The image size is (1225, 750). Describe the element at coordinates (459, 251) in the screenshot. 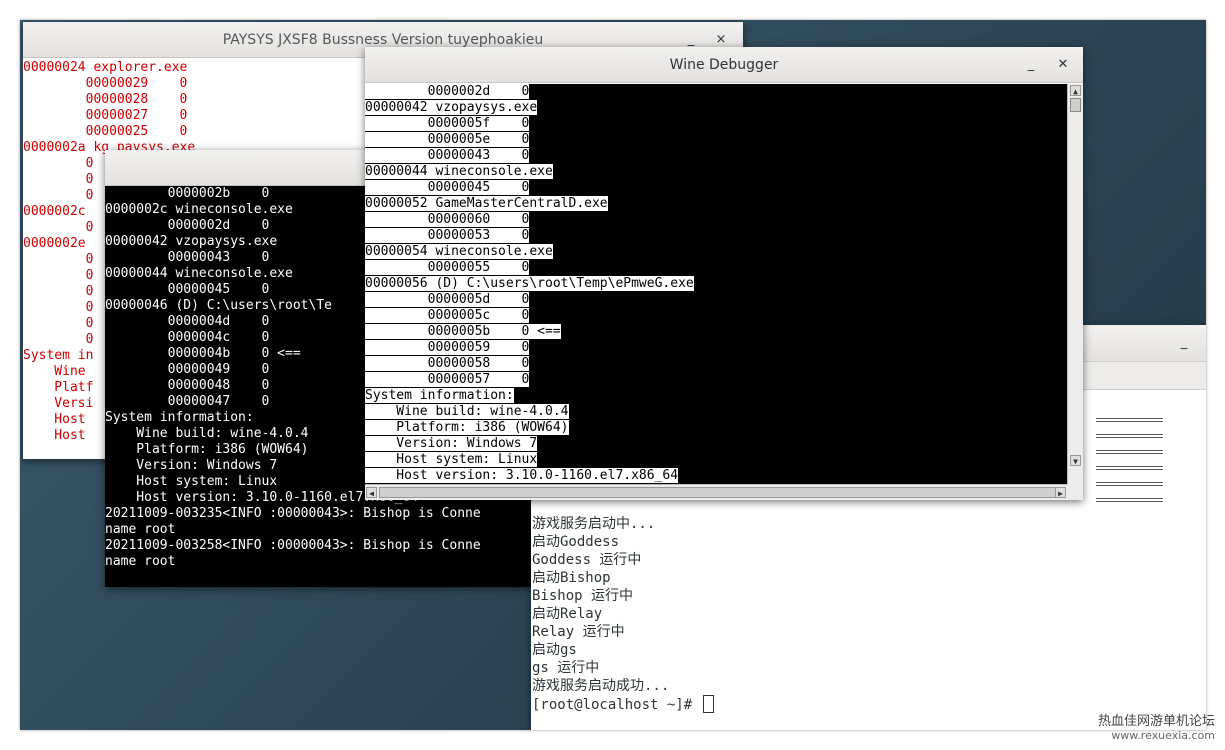

I see `console-line-text: 00000054 wineconsole.exe` at that location.